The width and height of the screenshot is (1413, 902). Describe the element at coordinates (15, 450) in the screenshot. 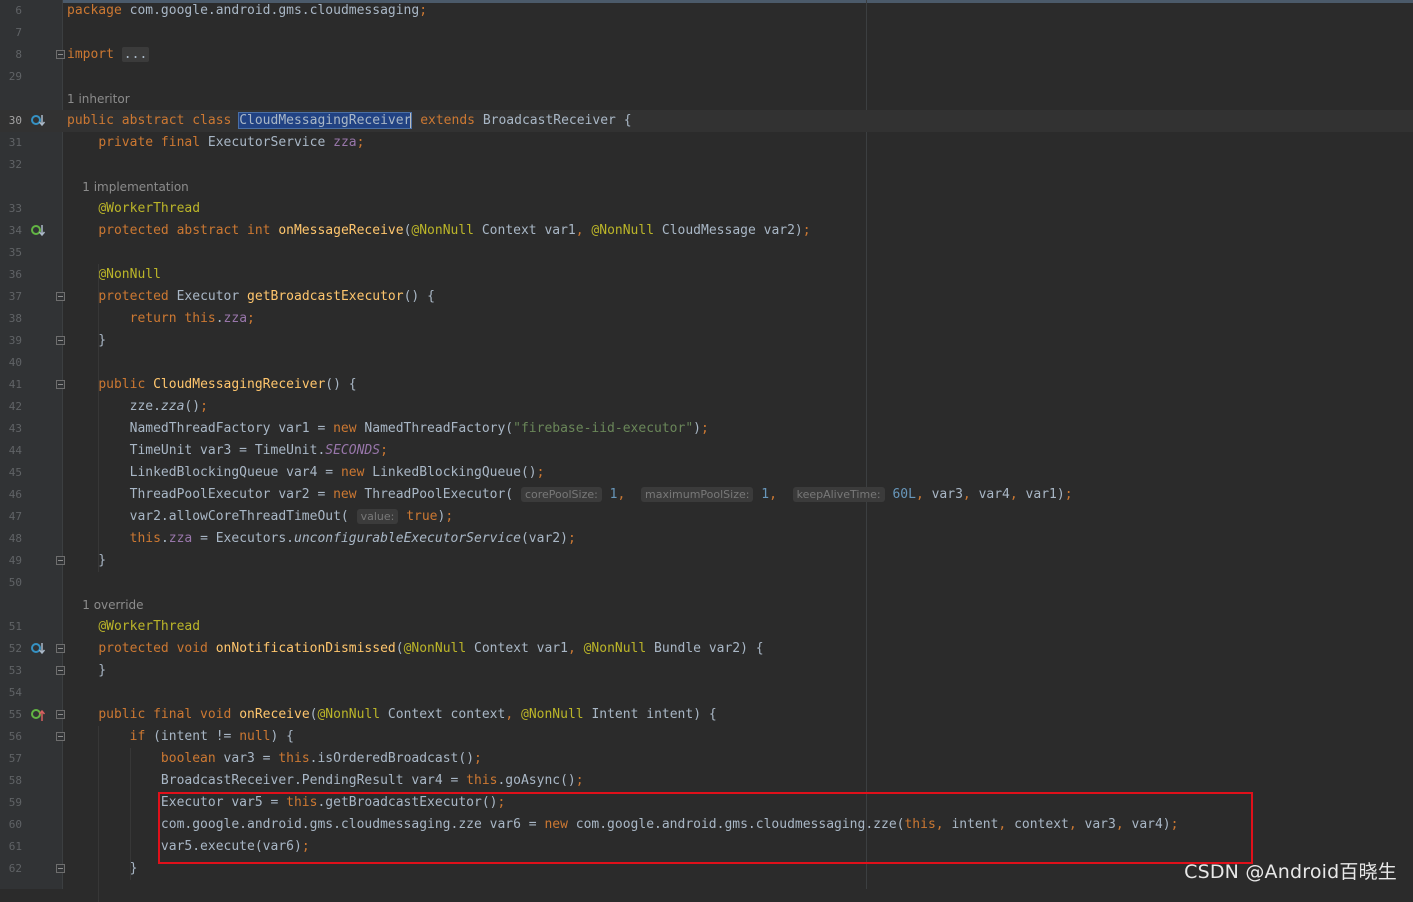

I see `line-number: 44` at that location.